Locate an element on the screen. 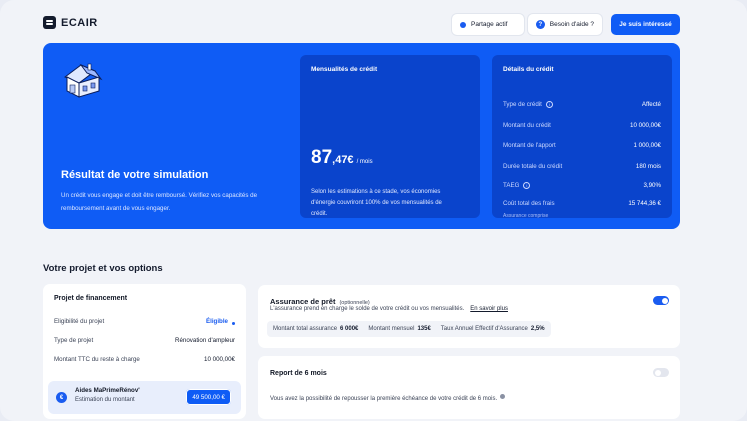 Image resolution: width=747 pixels, height=421 pixels. hero-title: Résultat de votre simulation is located at coordinates (135, 175).